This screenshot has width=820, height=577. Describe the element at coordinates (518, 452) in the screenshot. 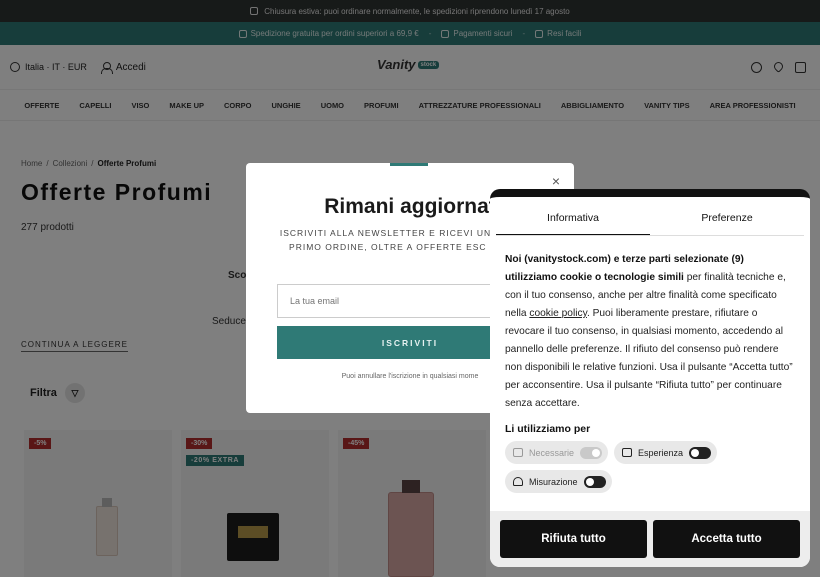

I see `chip-icon` at that location.